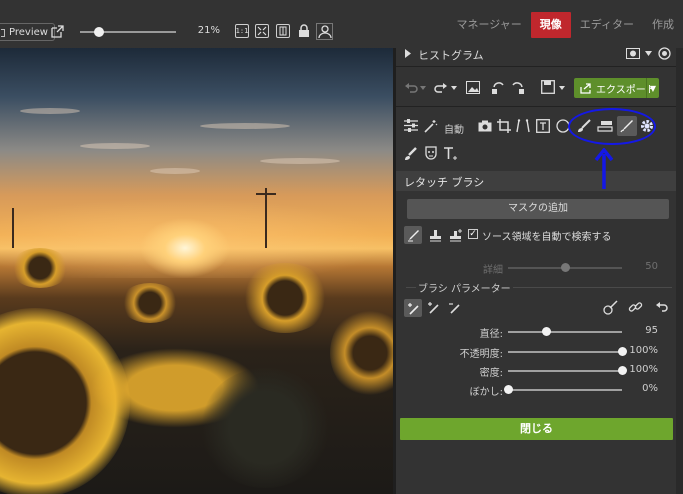 The height and width of the screenshot is (494, 683). I want to click on auto-source-label: ソース領域を自動で検索する, so click(547, 235).